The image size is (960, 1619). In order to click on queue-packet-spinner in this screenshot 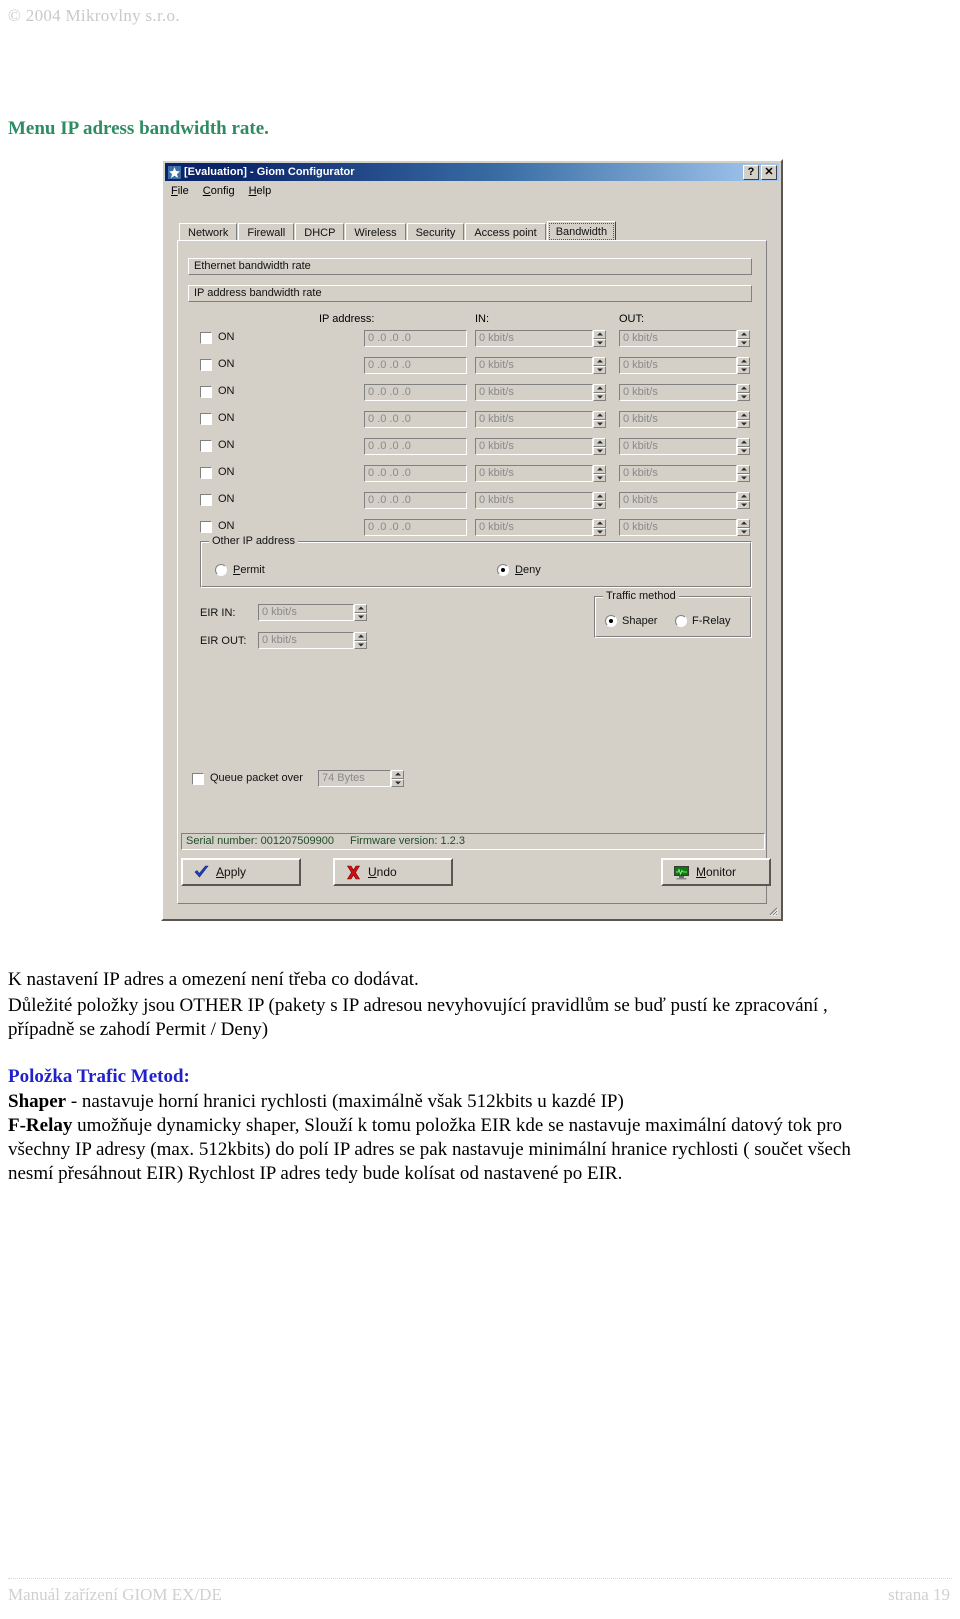, I will do `click(397, 778)`.